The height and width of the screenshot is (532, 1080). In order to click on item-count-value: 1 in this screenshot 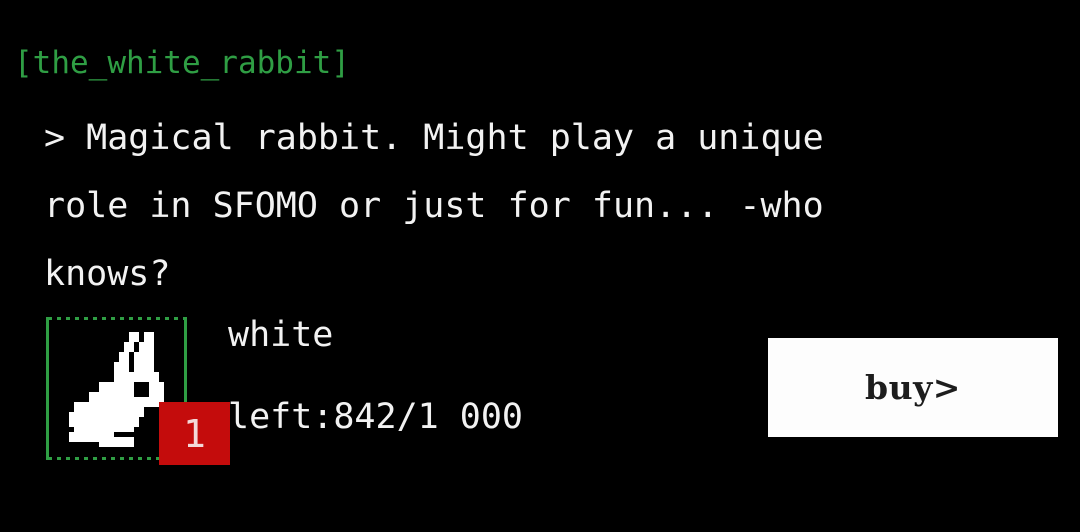, I will do `click(194, 433)`.